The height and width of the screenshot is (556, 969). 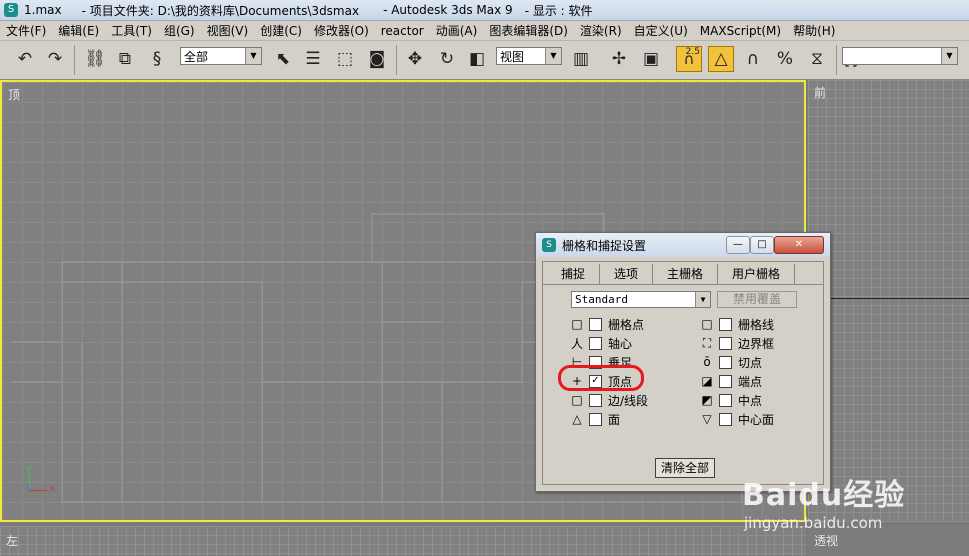 What do you see at coordinates (604, 245) in the screenshot?
I see `dialog-title: 栅格和捕捉设置` at bounding box center [604, 245].